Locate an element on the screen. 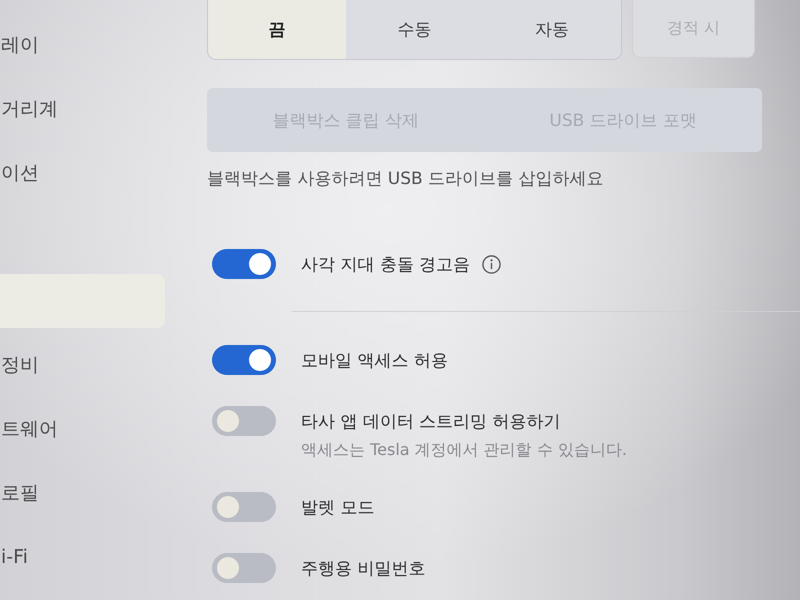 The image size is (800, 600). setting-label: 사각 지대 충돌 경고음 is located at coordinates (385, 265).